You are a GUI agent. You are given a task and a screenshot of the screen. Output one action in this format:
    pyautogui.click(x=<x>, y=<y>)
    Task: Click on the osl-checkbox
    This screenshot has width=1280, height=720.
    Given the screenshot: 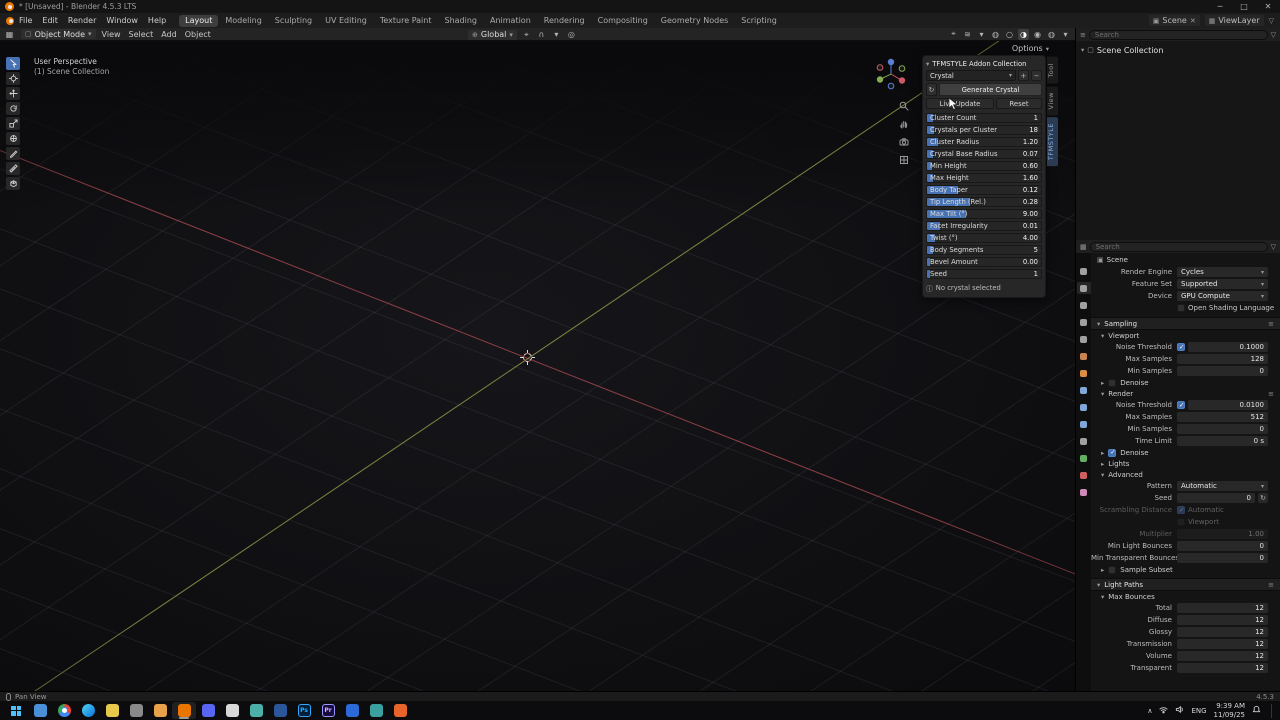 What is the action you would take?
    pyautogui.click(x=1181, y=308)
    